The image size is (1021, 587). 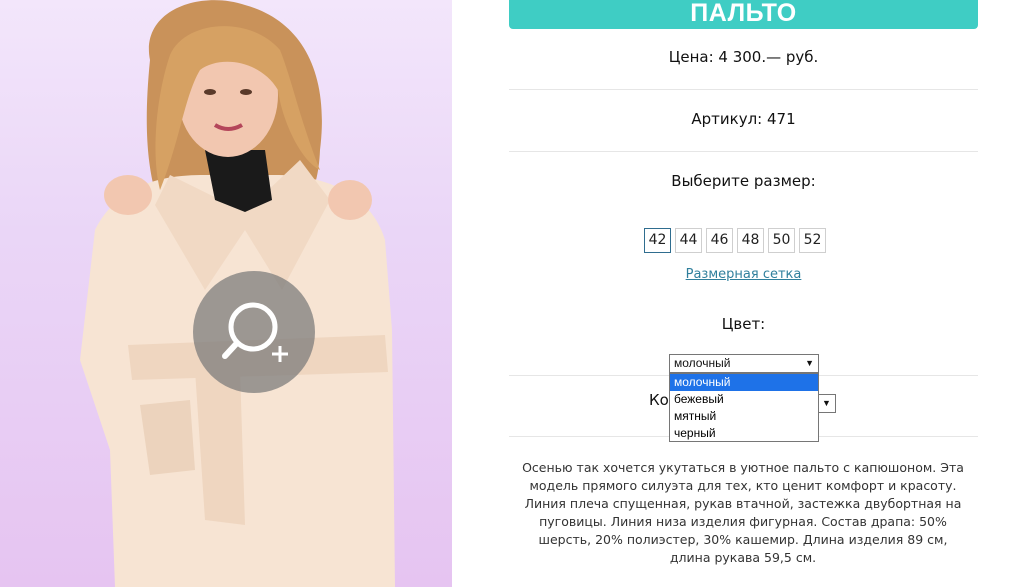 I want to click on size-selector: 42 44 46 48 50 52, so click(x=735, y=240).